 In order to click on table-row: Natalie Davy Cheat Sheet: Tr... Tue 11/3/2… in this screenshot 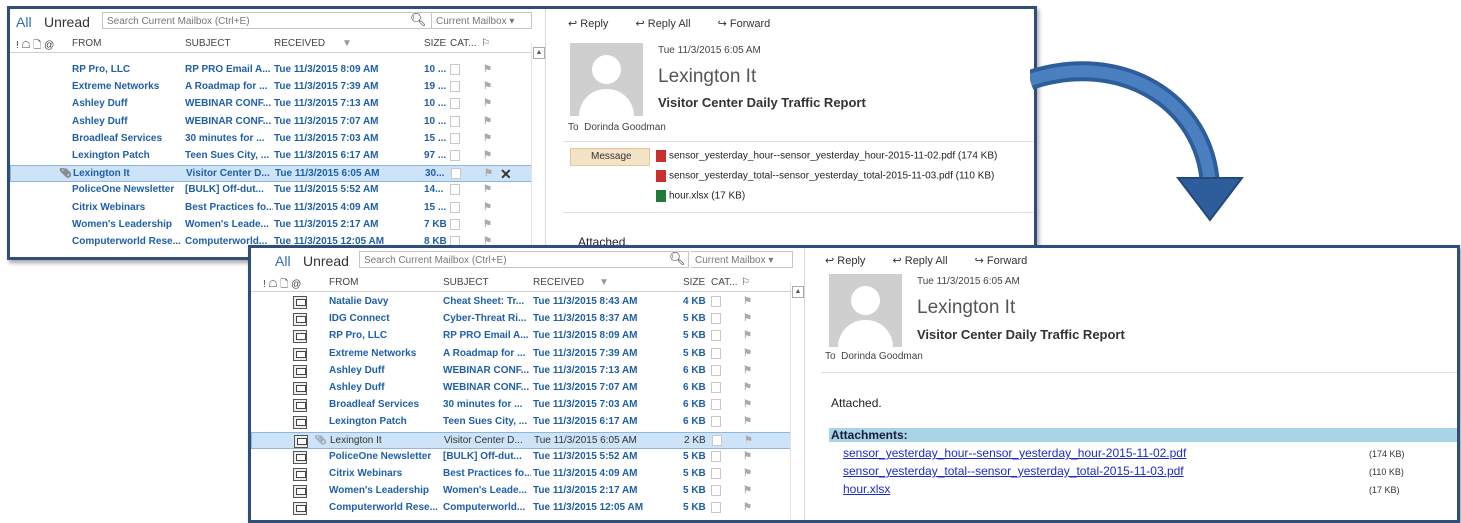, I will do `click(521, 302)`.